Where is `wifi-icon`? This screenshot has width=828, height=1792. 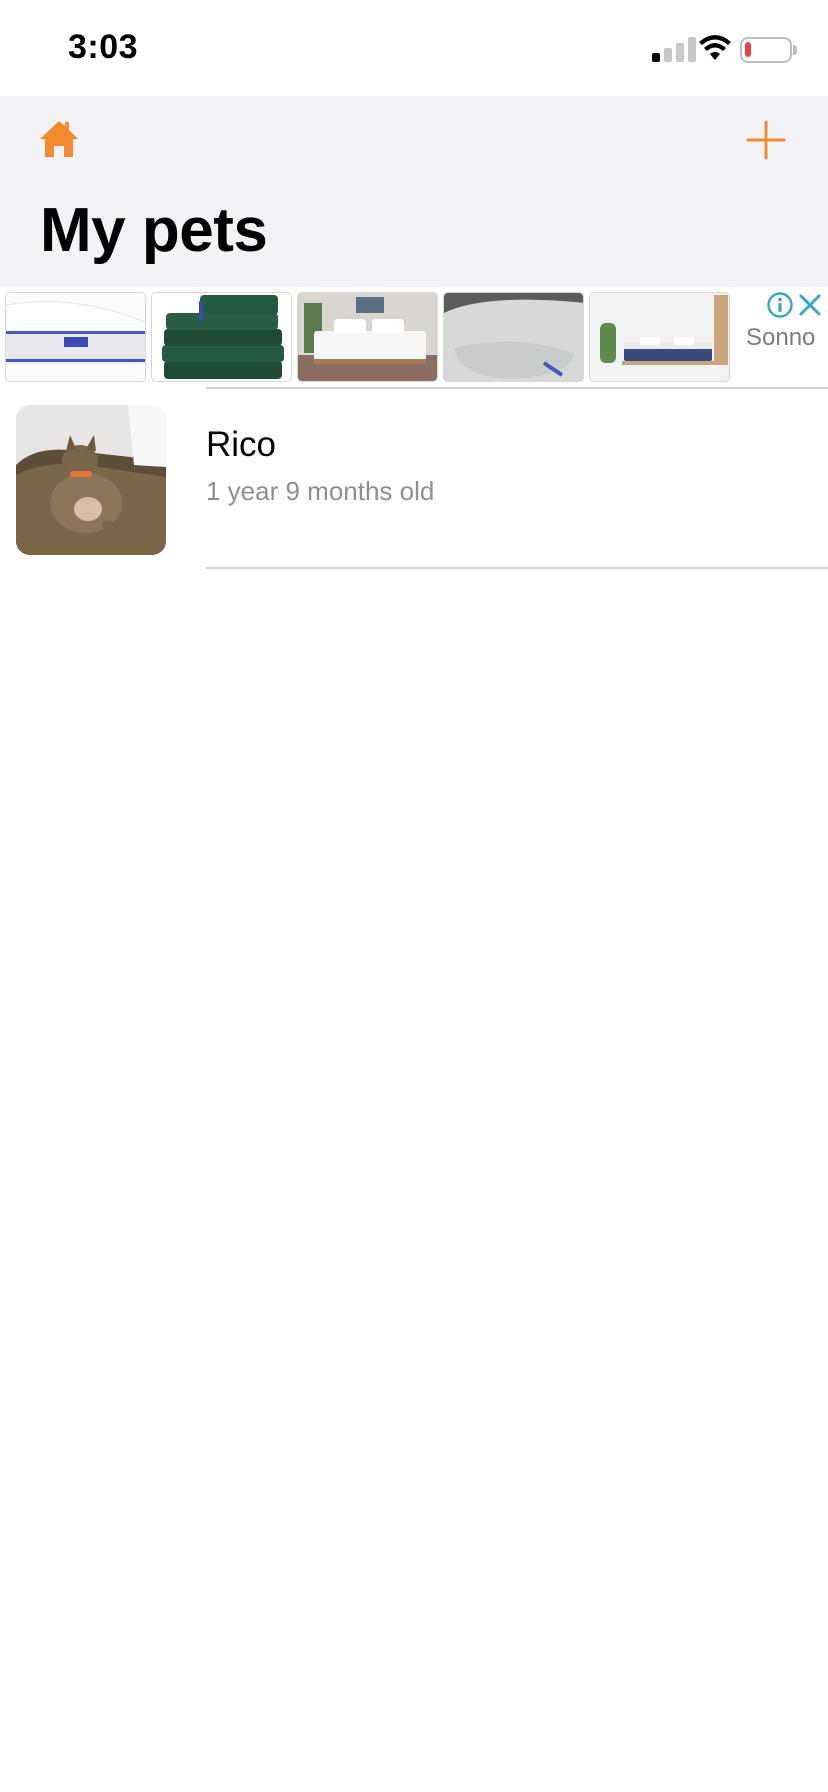 wifi-icon is located at coordinates (715, 47).